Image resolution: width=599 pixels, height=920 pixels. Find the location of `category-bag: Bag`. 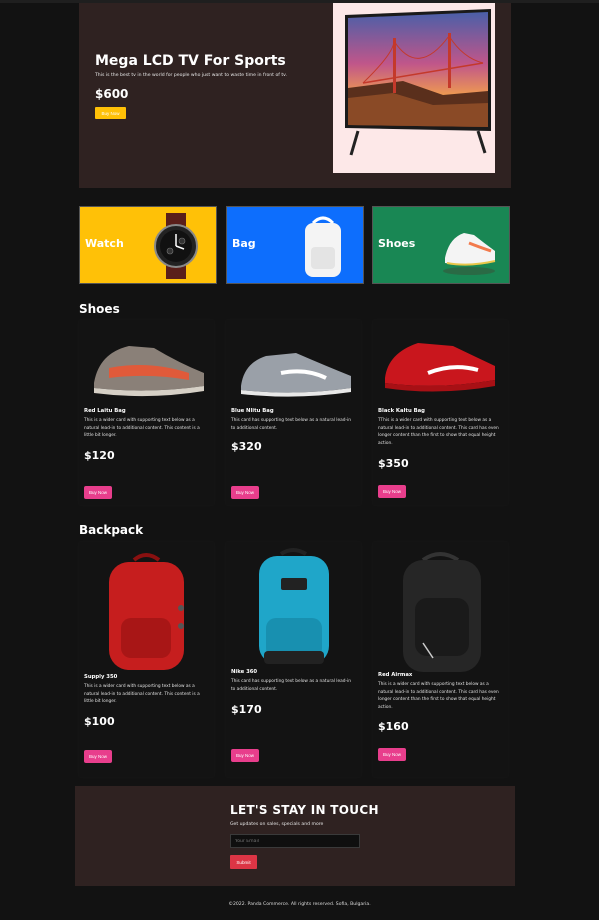

category-bag: Bag is located at coordinates (295, 245).